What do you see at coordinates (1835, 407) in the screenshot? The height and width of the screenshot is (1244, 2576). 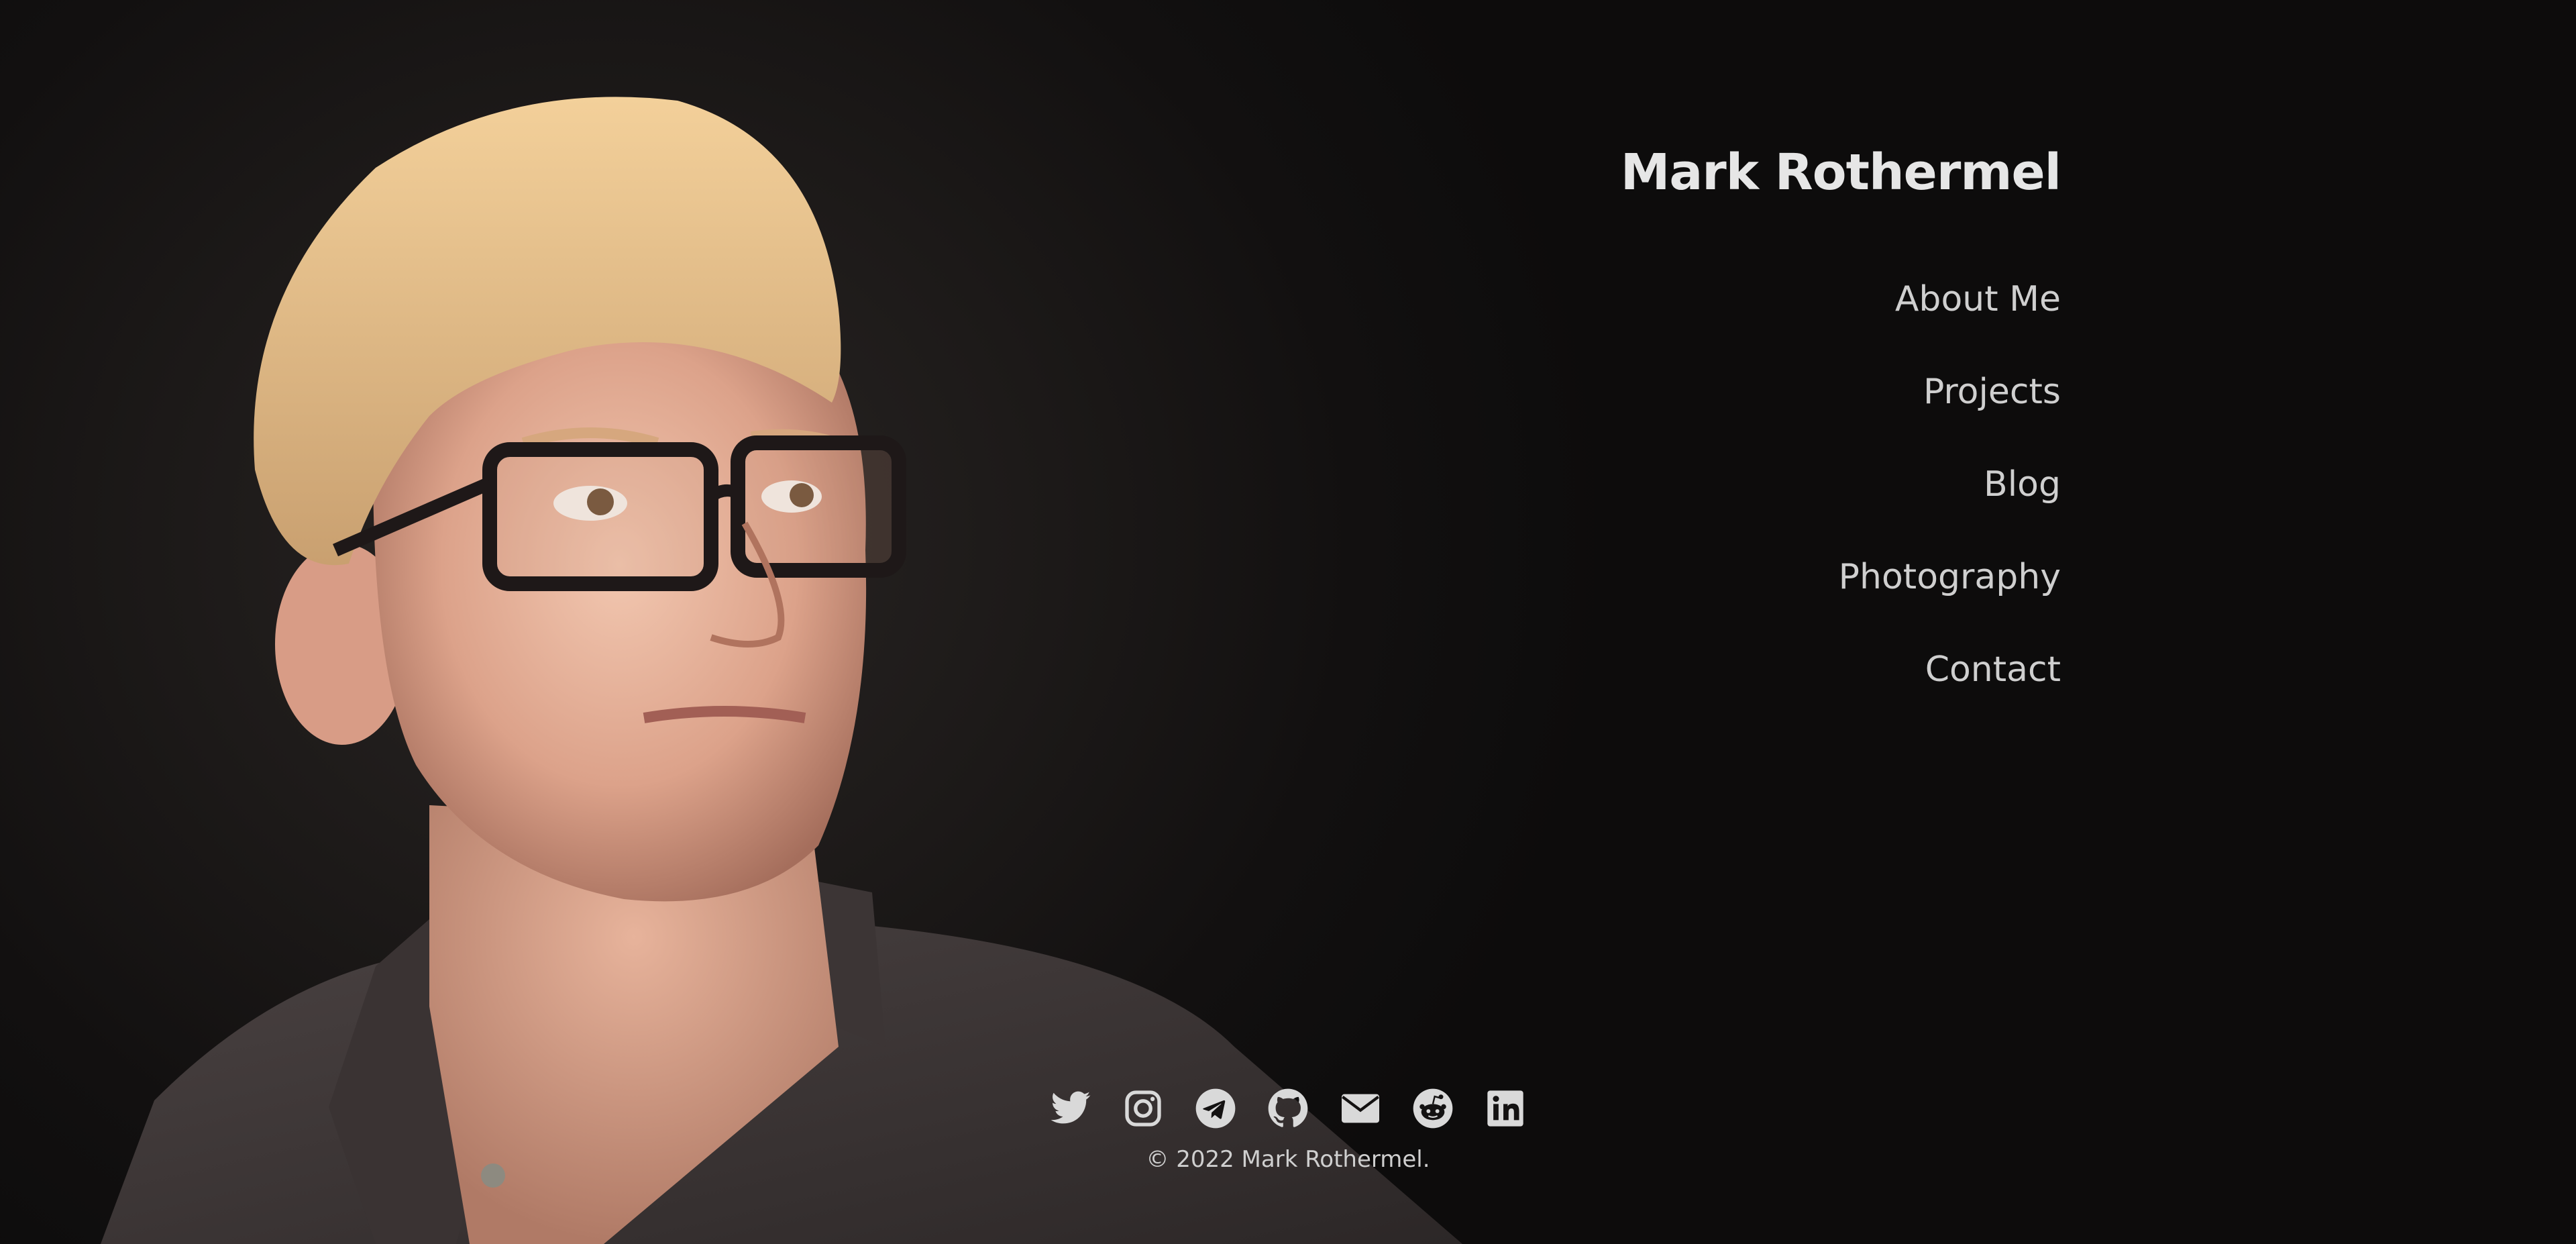 I see `nav-item-projects: Projects` at bounding box center [1835, 407].